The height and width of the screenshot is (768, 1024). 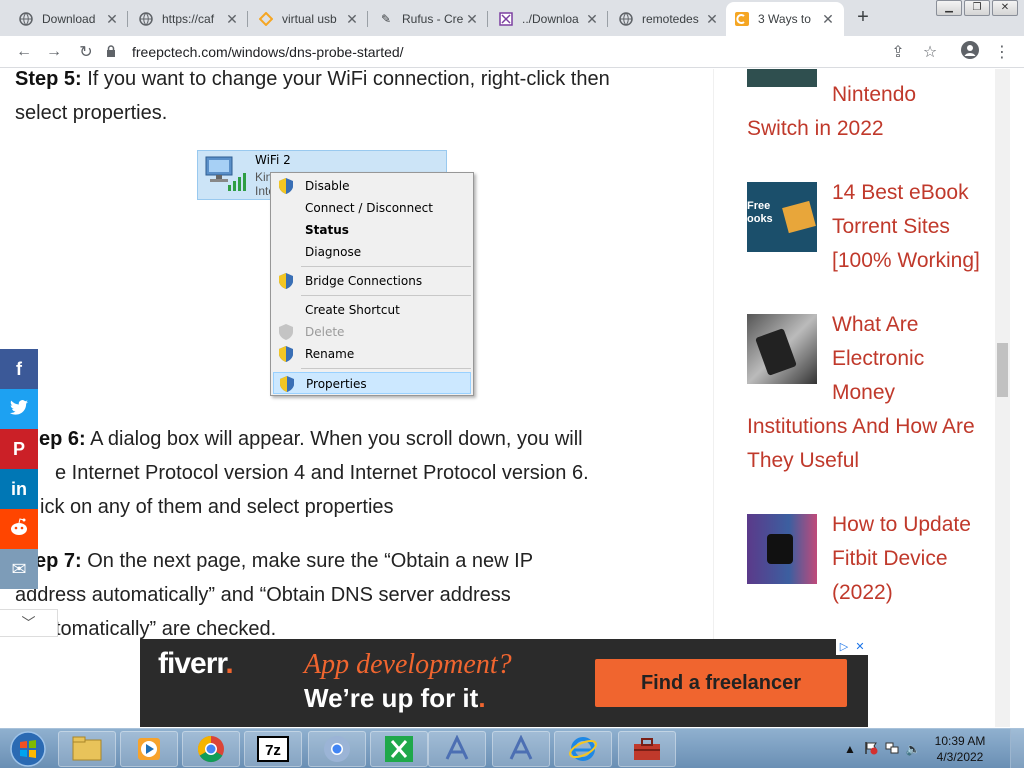 I want to click on post-0-title-line-2: Switch in 2022, so click(x=815, y=129).